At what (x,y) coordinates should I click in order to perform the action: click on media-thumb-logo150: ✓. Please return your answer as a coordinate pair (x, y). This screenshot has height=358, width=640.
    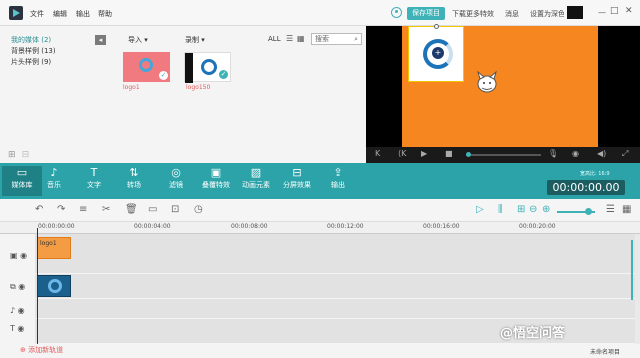
    Looking at the image, I should click on (207, 67).